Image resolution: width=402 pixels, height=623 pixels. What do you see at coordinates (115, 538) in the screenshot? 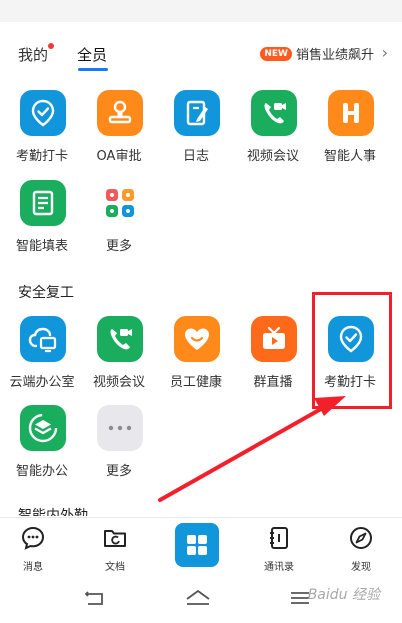
I see `folder-sync-icon` at bounding box center [115, 538].